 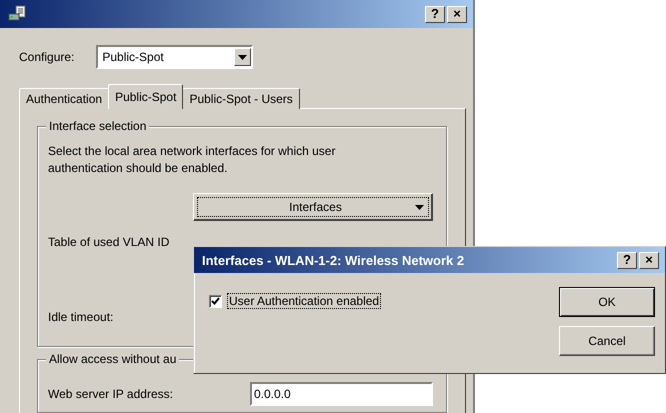 I want to click on checkbox-label: User Authentication enabled, so click(x=304, y=301).